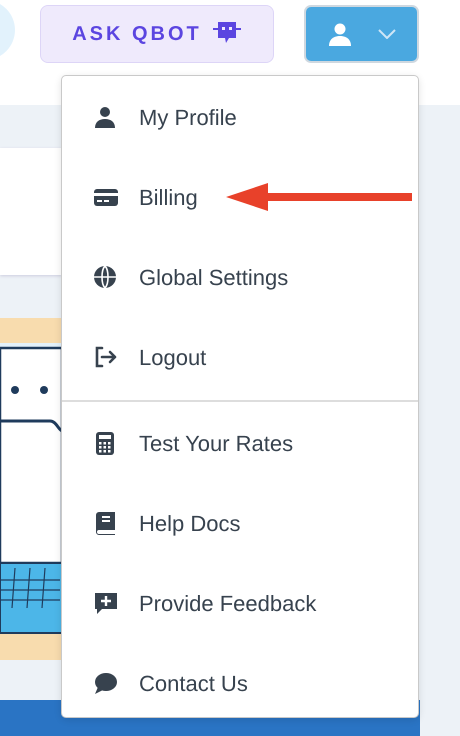  I want to click on menu-item: Test Your Rates, so click(240, 444).